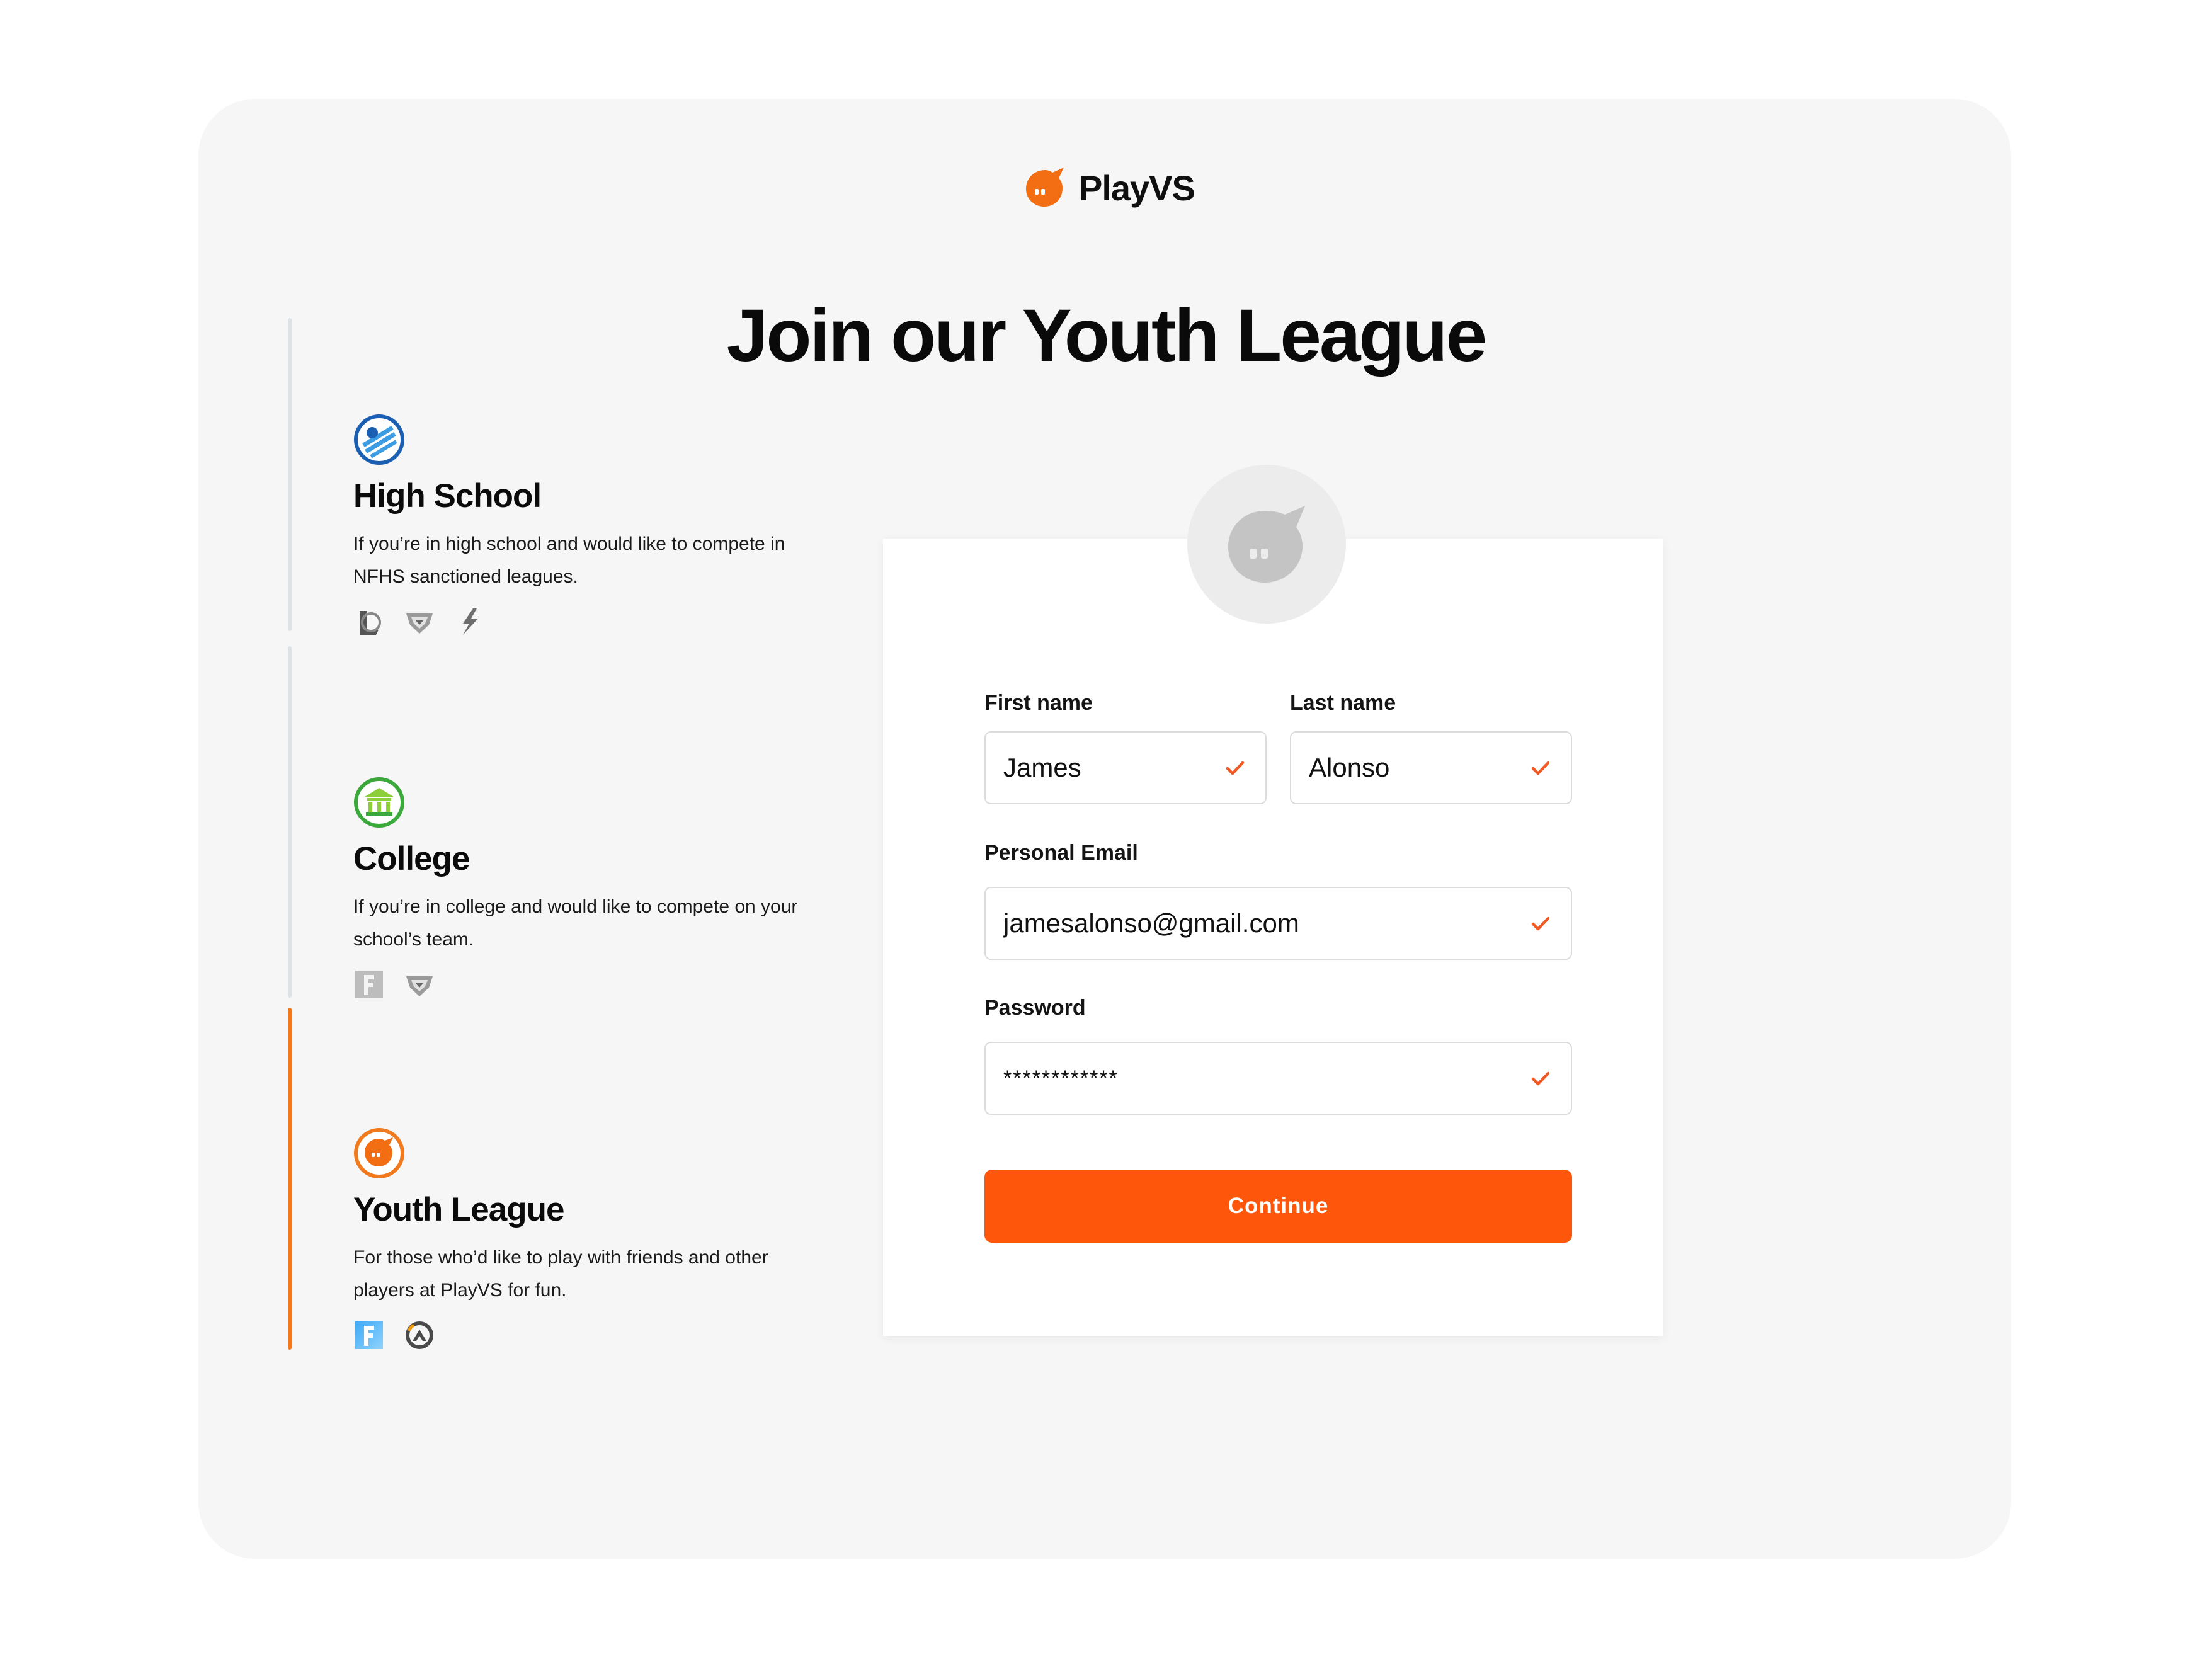  What do you see at coordinates (419, 1335) in the screenshot?
I see `overwatch-icon` at bounding box center [419, 1335].